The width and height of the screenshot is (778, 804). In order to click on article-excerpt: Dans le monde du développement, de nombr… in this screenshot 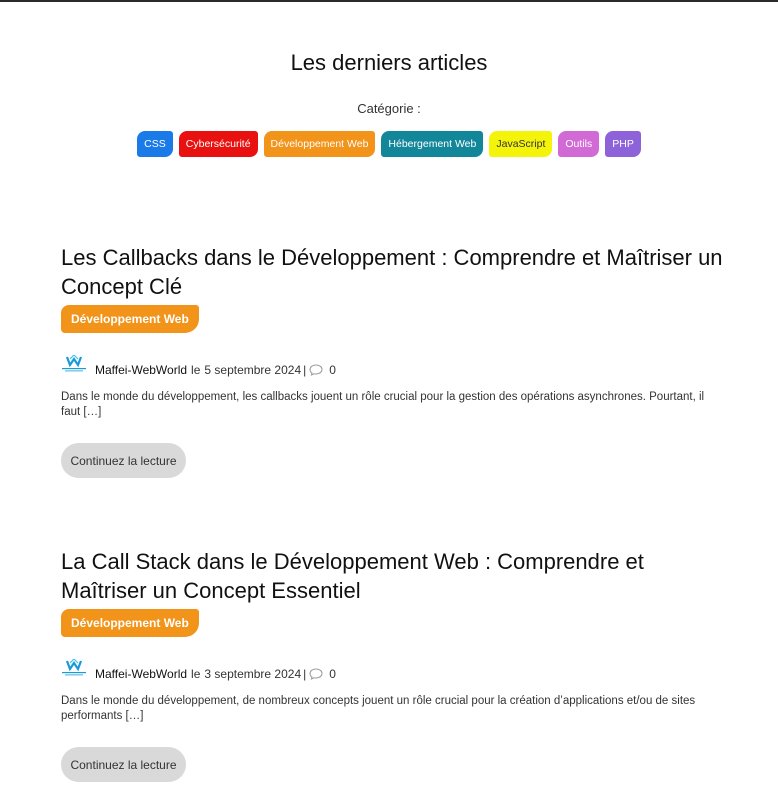, I will do `click(378, 708)`.